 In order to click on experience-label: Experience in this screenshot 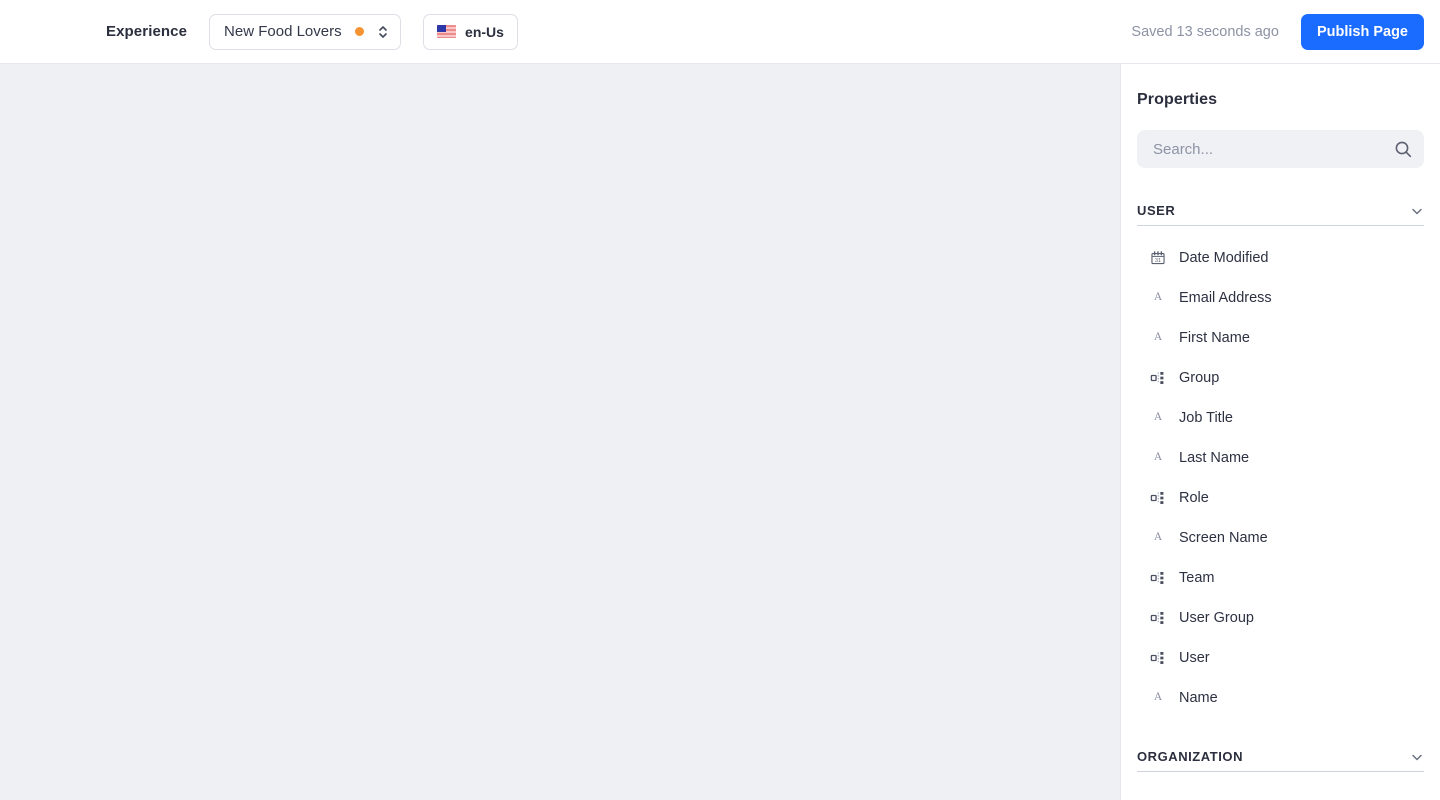, I will do `click(147, 31)`.